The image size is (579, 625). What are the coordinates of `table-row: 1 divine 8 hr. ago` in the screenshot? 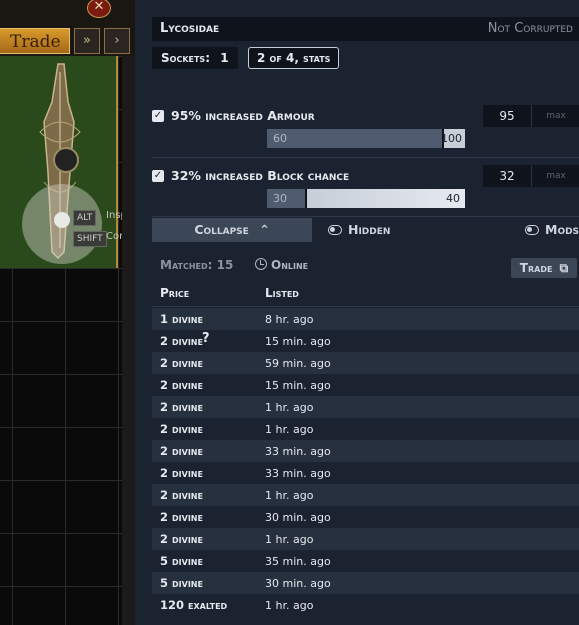 It's located at (365, 319).